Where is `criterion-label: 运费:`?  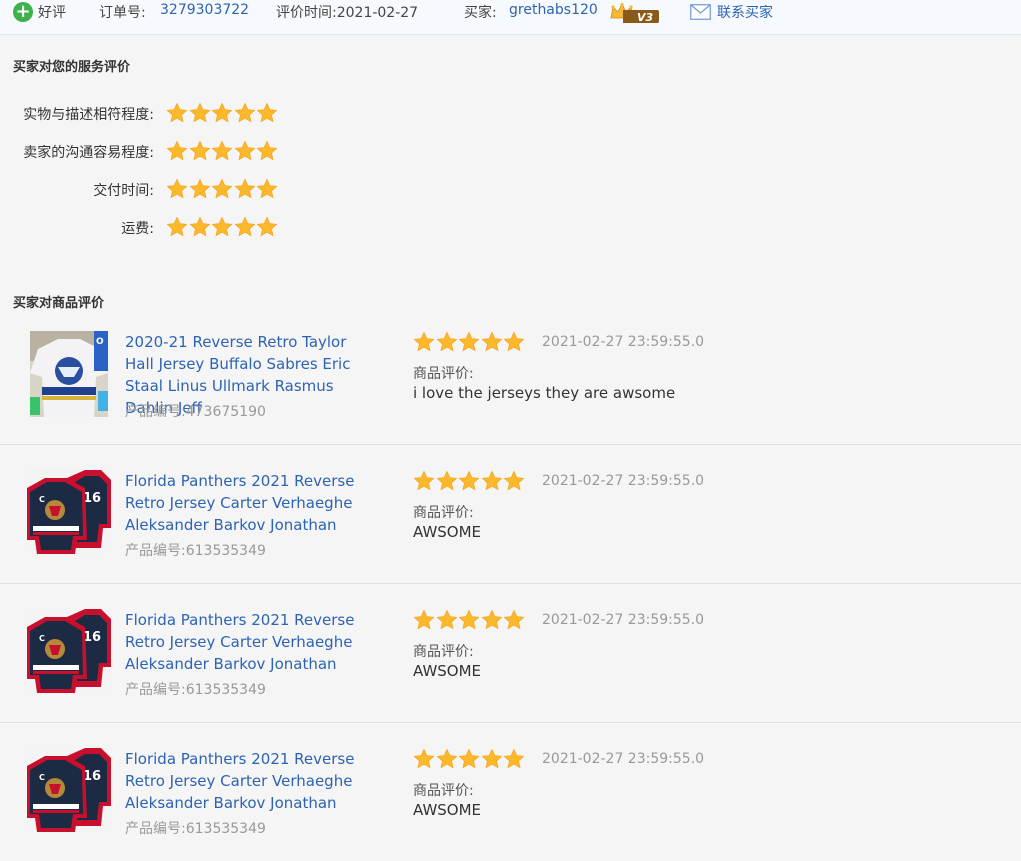 criterion-label: 运费: is located at coordinates (137, 229).